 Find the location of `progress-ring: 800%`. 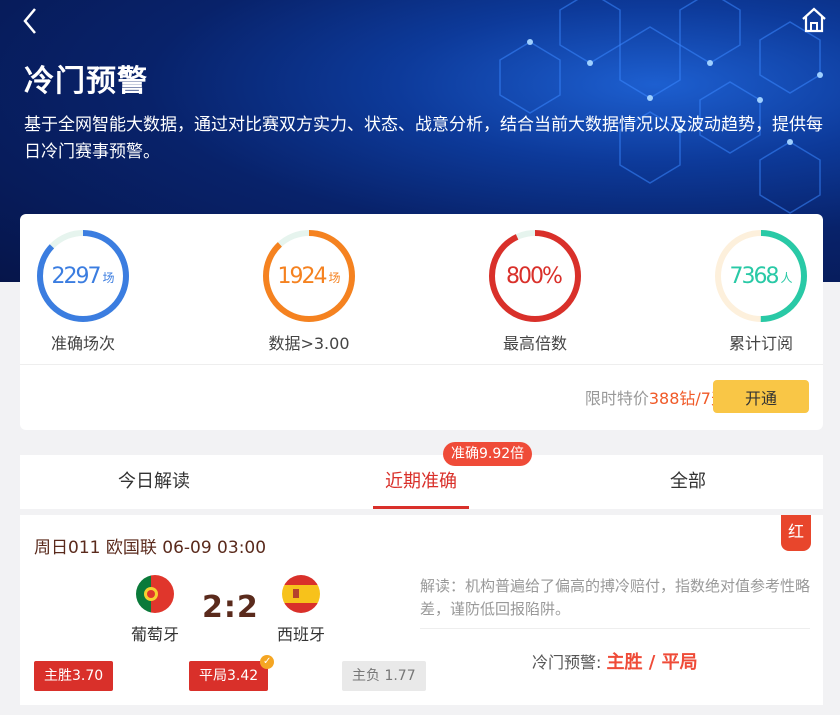

progress-ring: 800% is located at coordinates (535, 276).